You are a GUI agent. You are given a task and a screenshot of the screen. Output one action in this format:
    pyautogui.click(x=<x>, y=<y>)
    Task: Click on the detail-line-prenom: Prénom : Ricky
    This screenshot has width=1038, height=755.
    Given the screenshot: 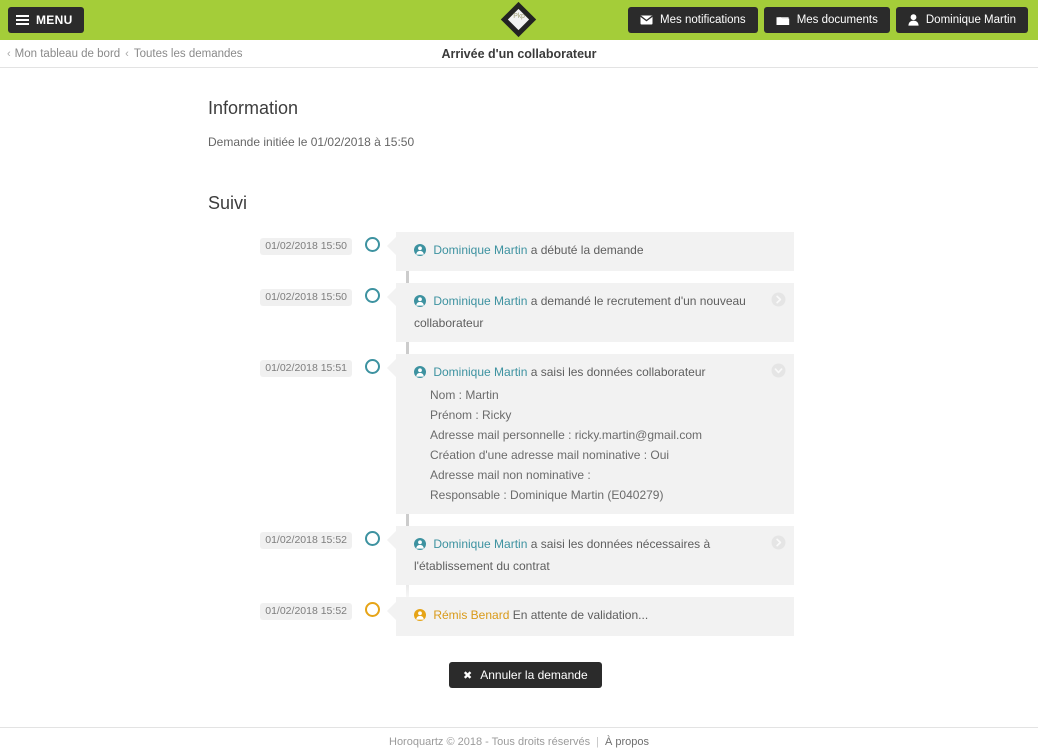 What is the action you would take?
    pyautogui.click(x=471, y=415)
    